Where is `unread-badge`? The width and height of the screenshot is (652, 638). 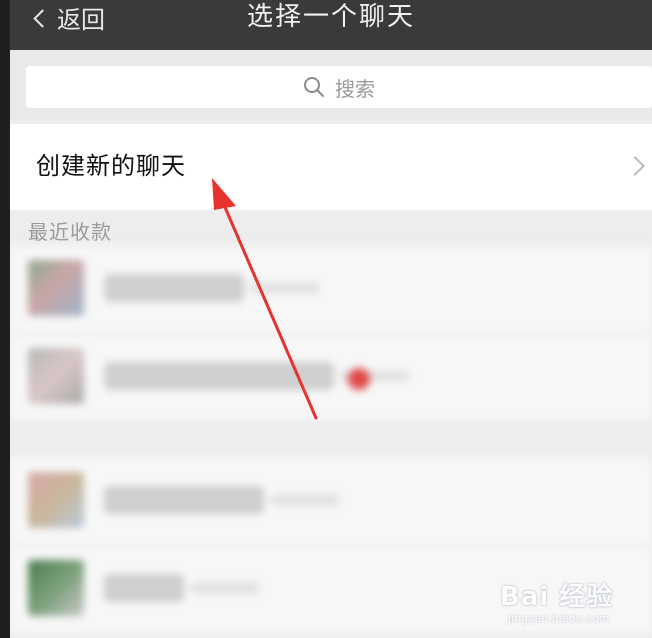 unread-badge is located at coordinates (359, 379).